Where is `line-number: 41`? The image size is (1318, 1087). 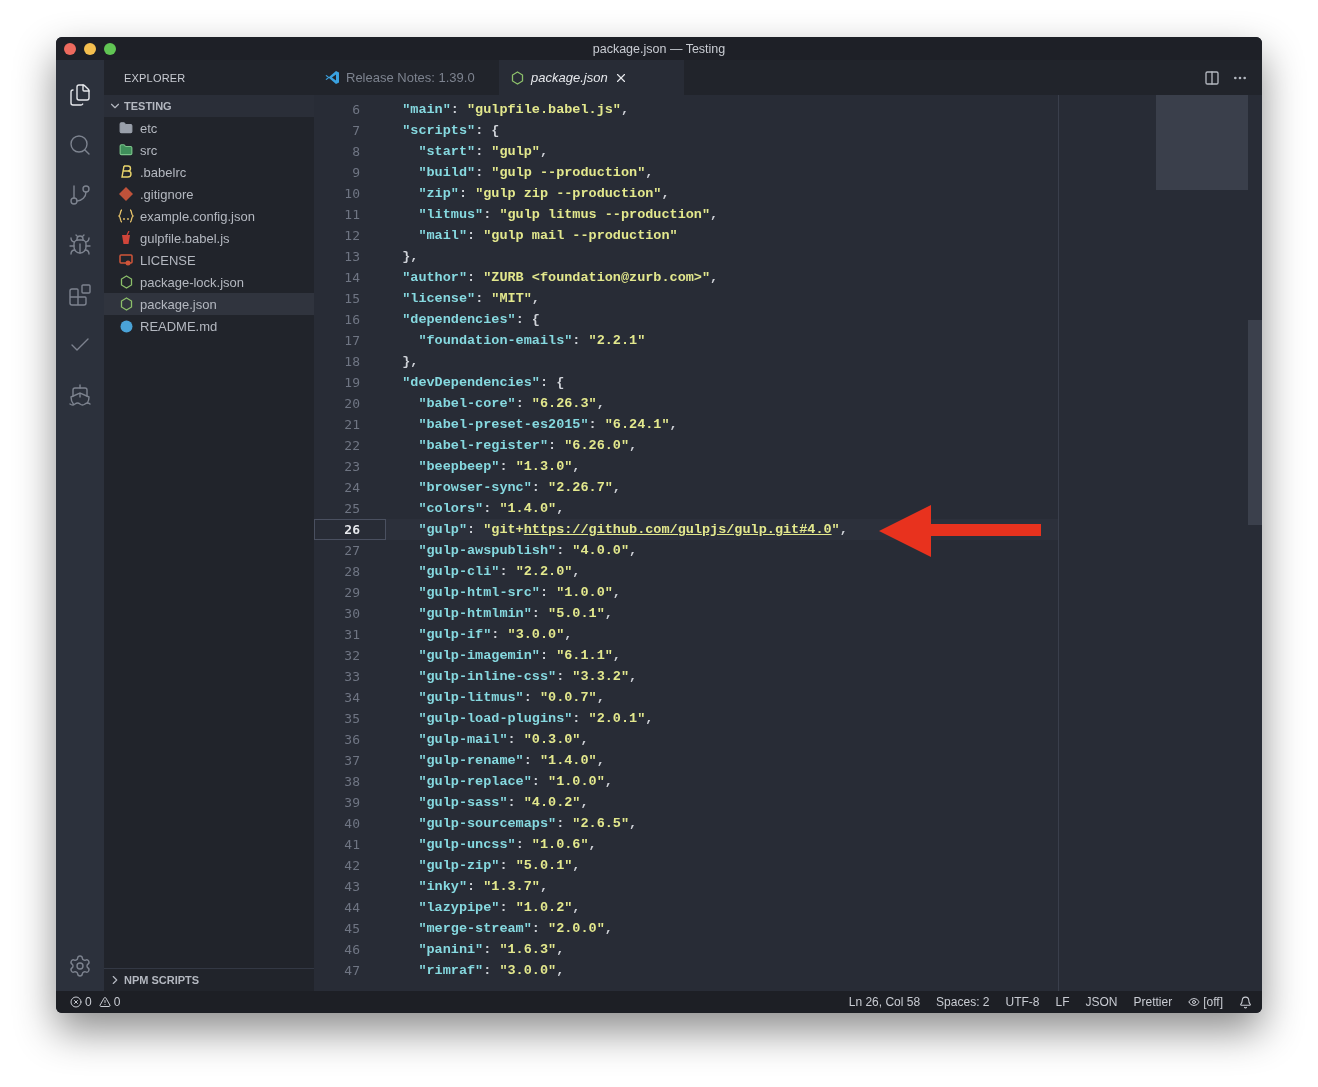
line-number: 41 is located at coordinates (352, 845).